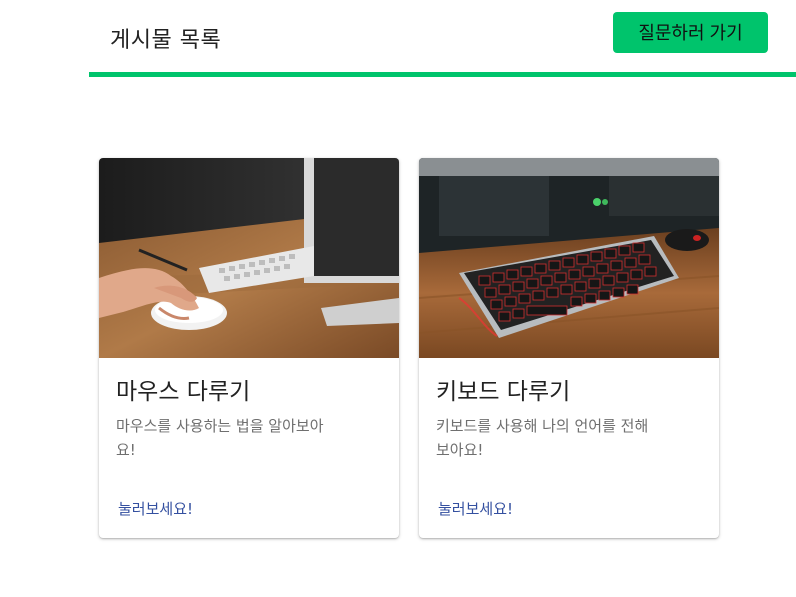 The width and height of the screenshot is (796, 597). What do you see at coordinates (220, 438) in the screenshot?
I see `card-description: 마우스를 사용하는 법을 알아보아요!` at bounding box center [220, 438].